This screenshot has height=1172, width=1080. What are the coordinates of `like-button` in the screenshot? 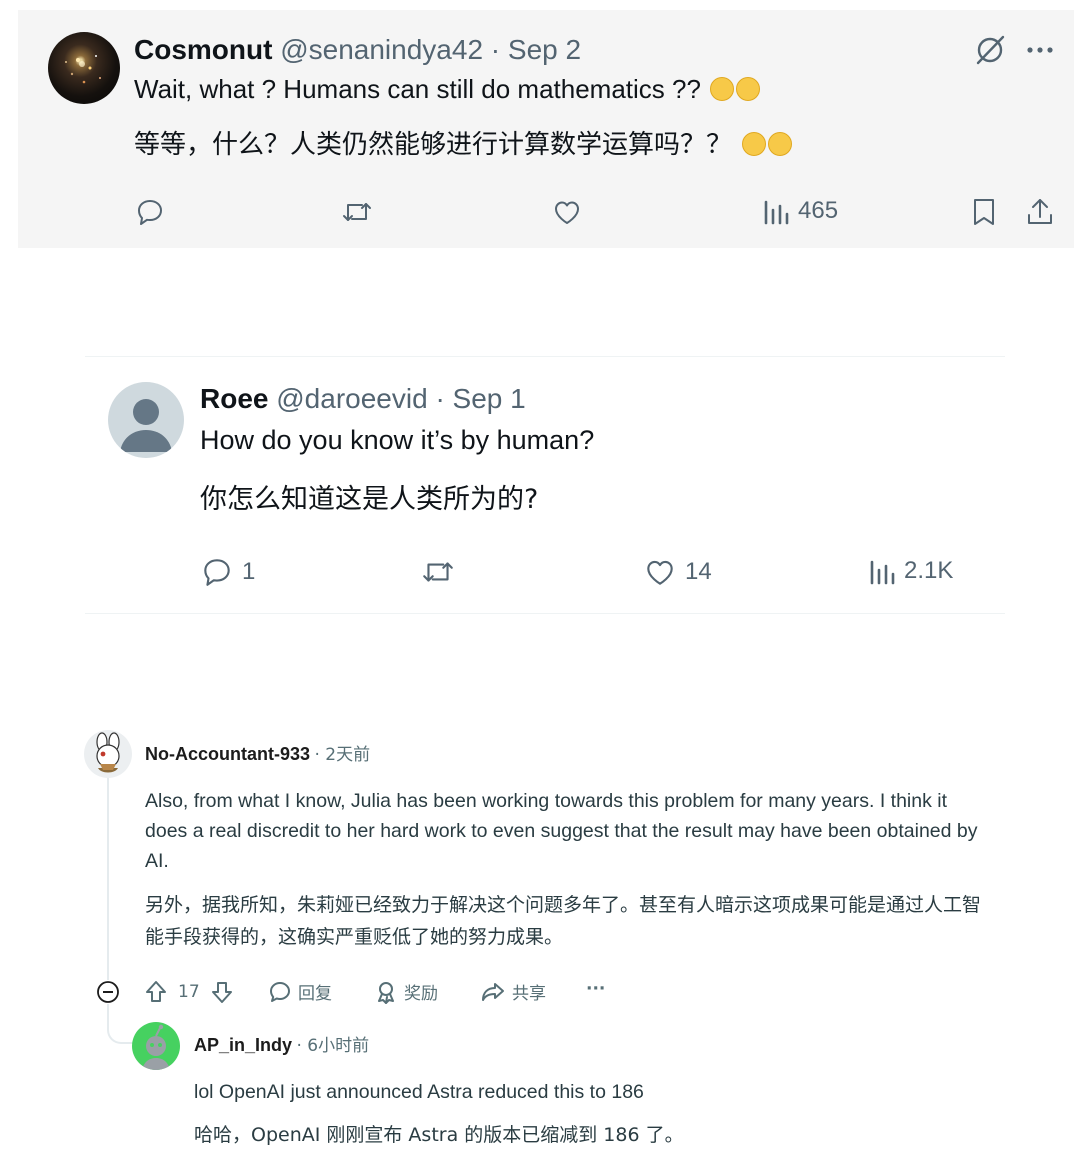 It's located at (567, 212).